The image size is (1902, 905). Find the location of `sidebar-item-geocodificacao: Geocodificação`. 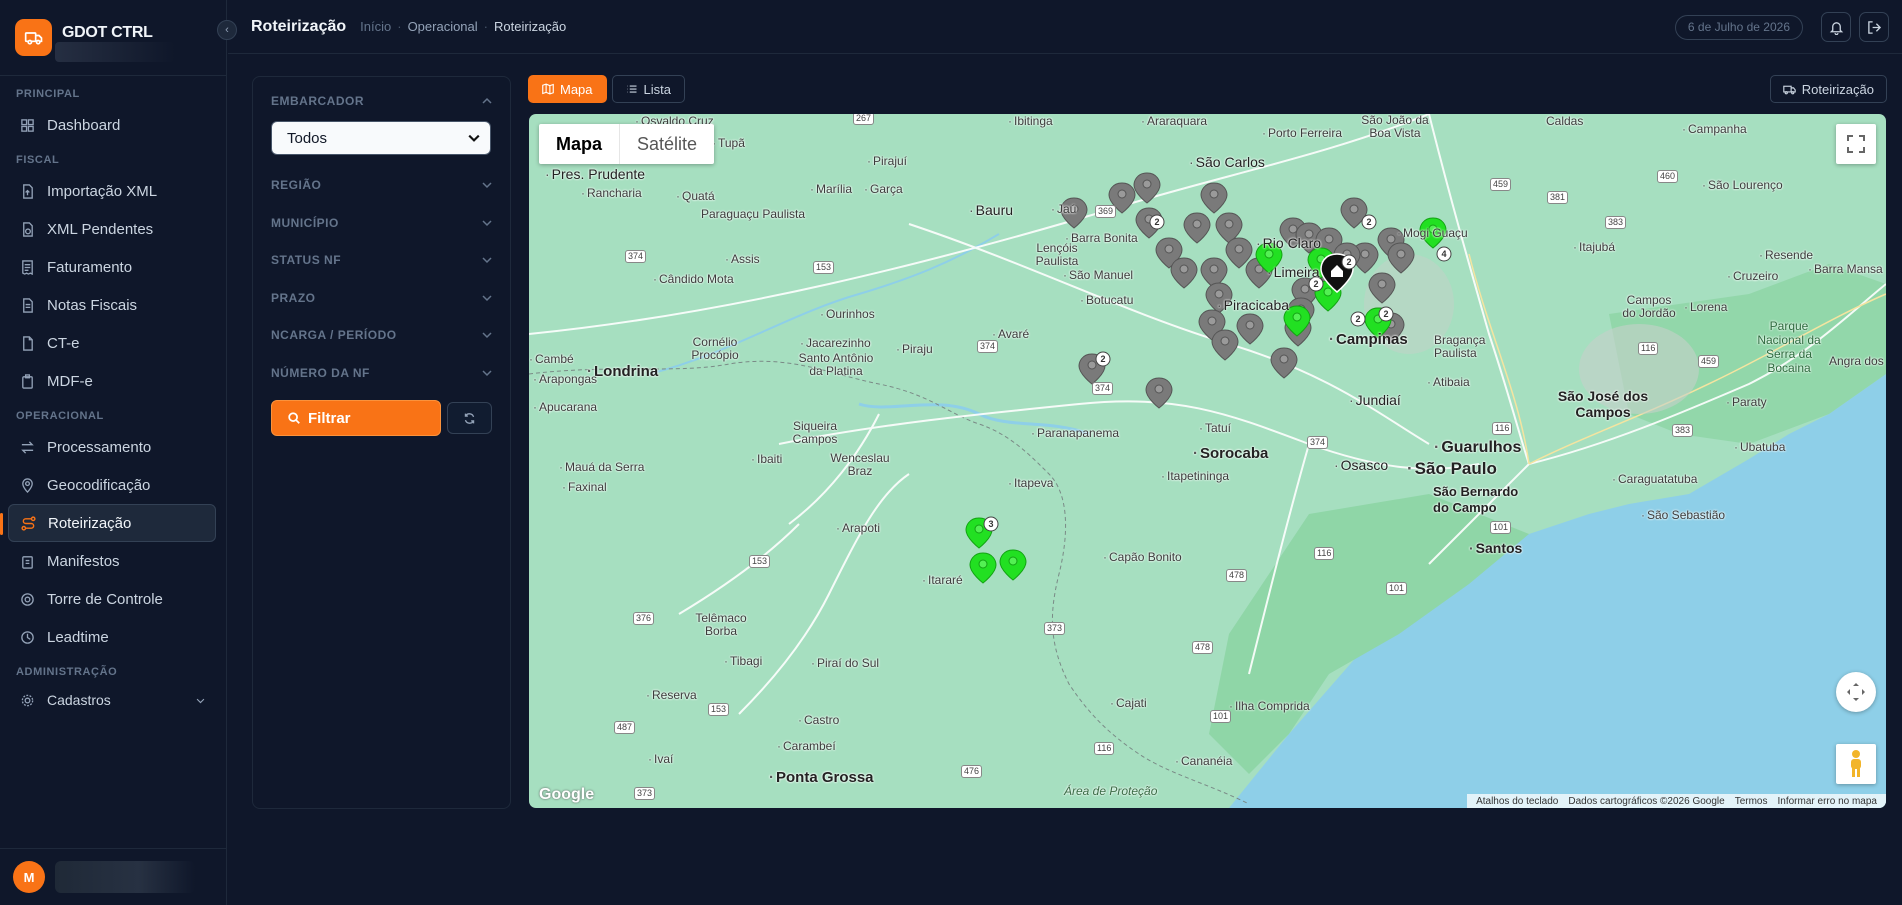

sidebar-item-geocodificacao: Geocodificação is located at coordinates (112, 485).